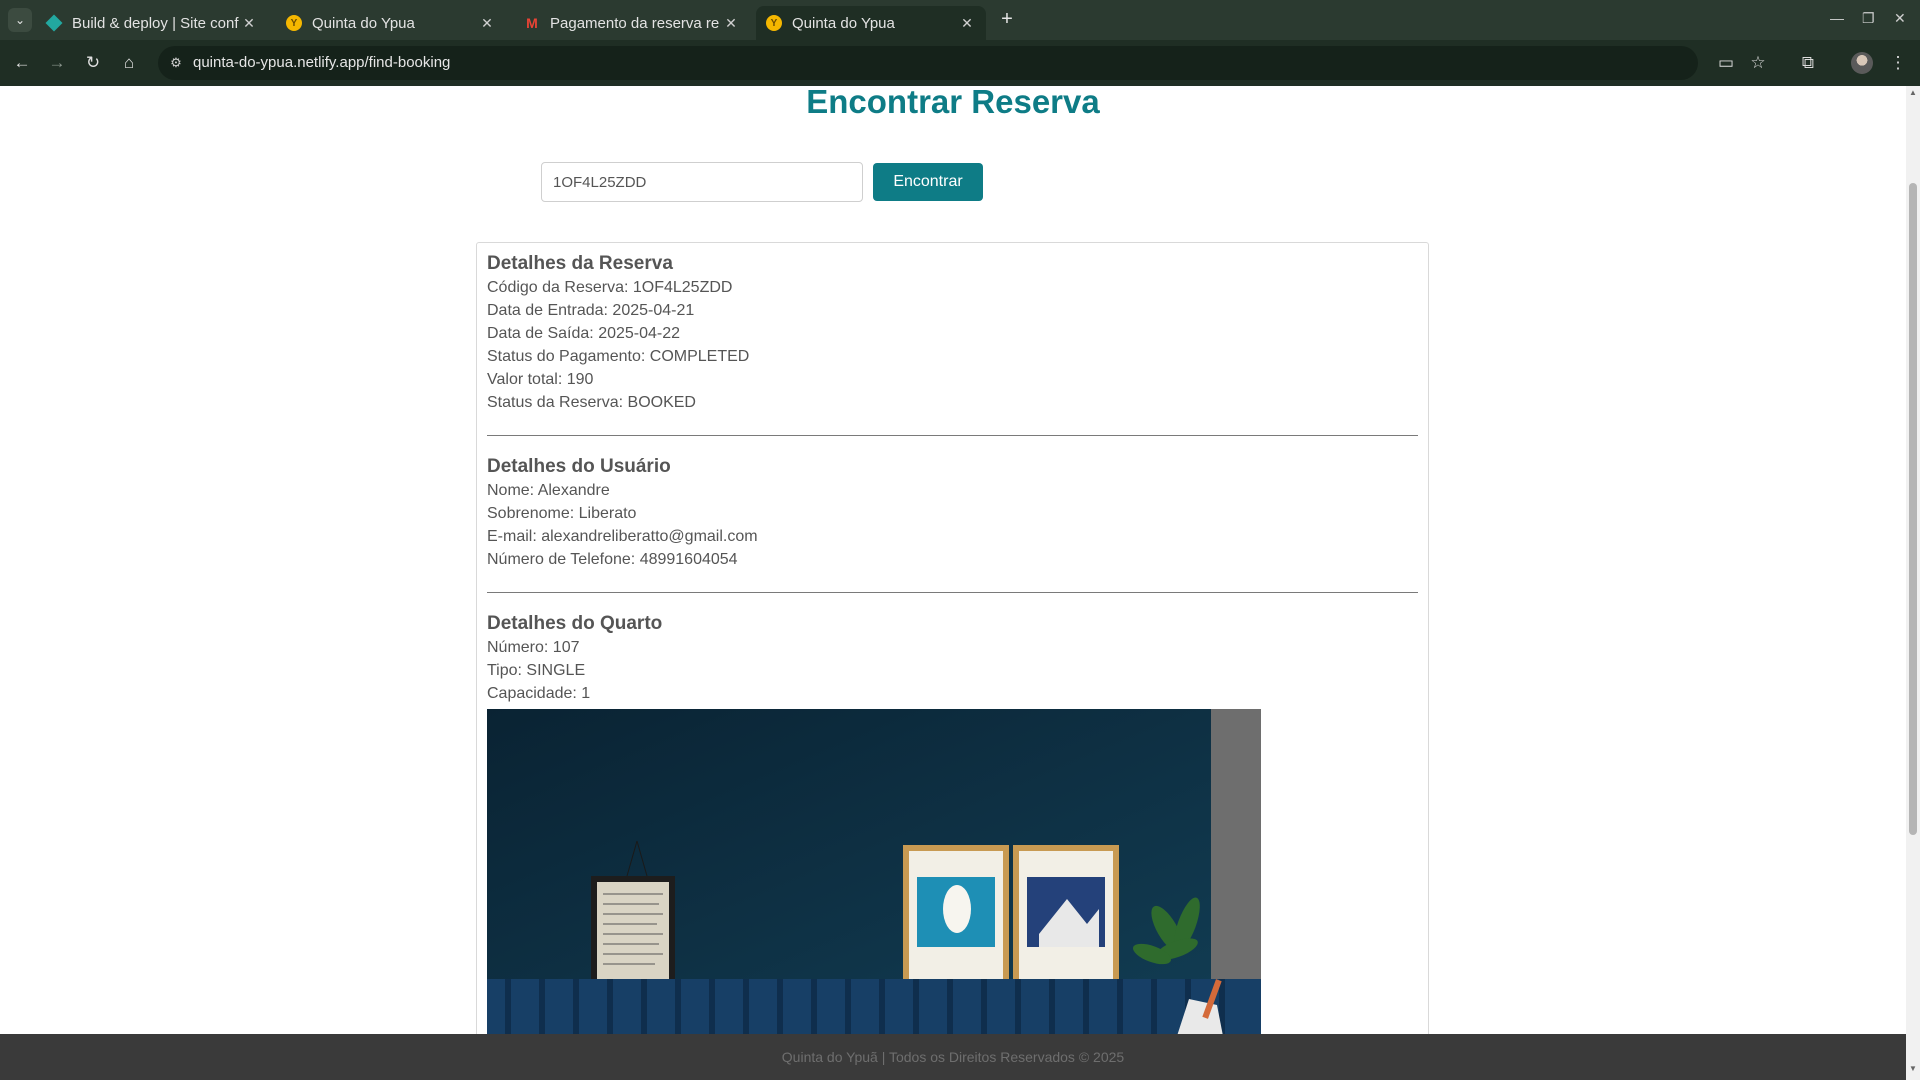 This screenshot has width=1920, height=1080. What do you see at coordinates (591, 402) in the screenshot?
I see `booking-status: Status da Reserva: BOOKED` at bounding box center [591, 402].